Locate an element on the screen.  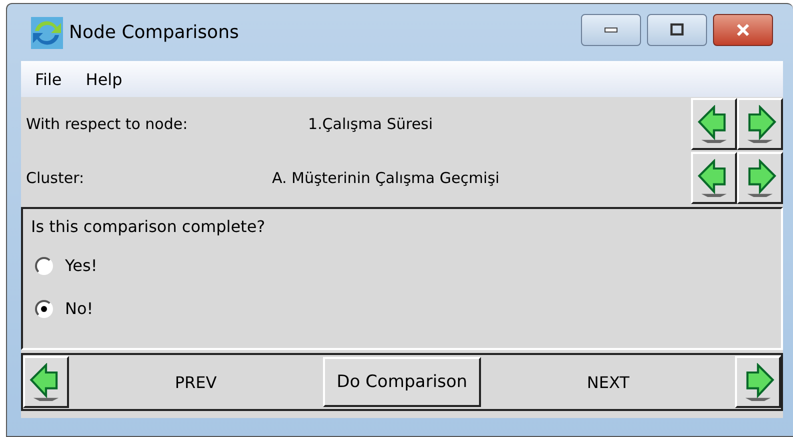
menu-item: File is located at coordinates (48, 79).